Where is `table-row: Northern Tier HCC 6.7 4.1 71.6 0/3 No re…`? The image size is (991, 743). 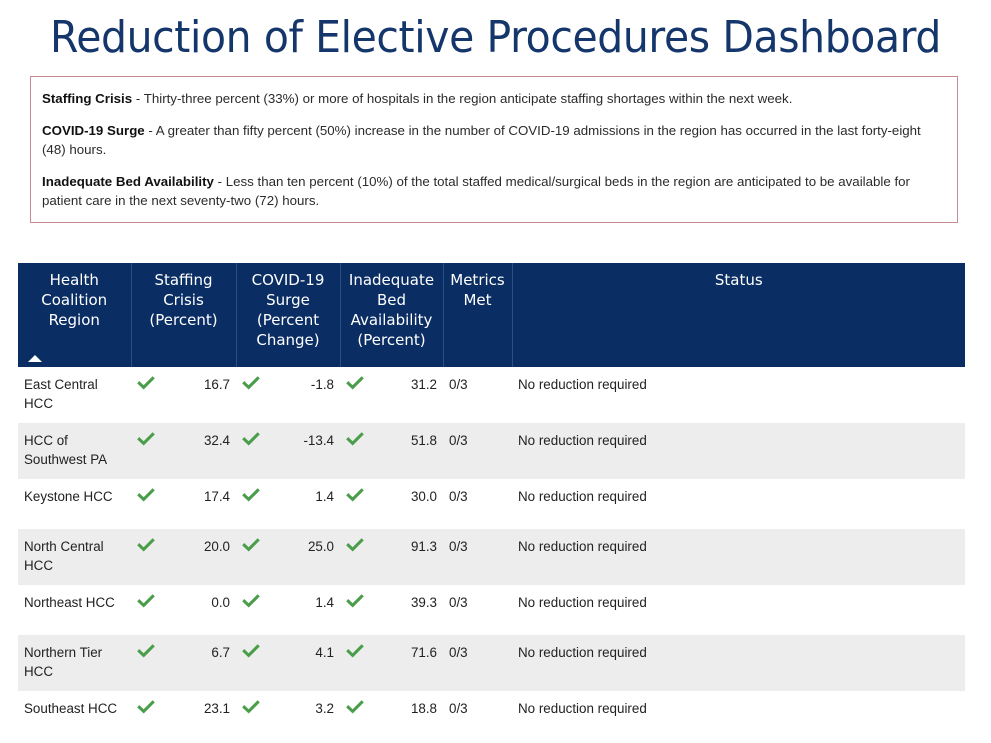
table-row: Northern Tier HCC 6.7 4.1 71.6 0/3 No re… is located at coordinates (491, 662).